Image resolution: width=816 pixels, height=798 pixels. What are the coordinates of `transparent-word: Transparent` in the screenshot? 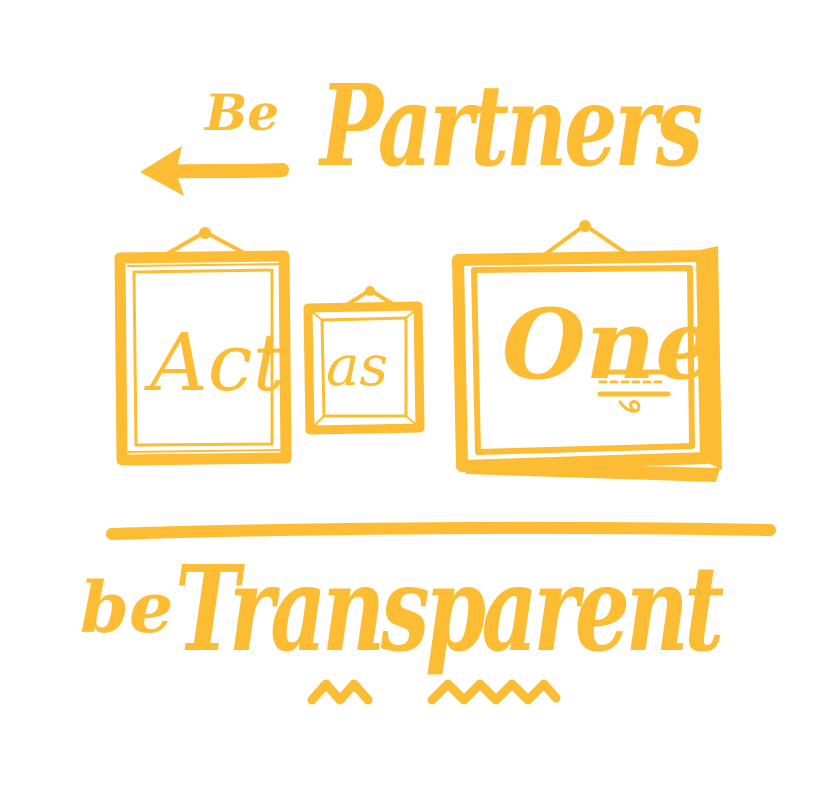 It's located at (449, 608).